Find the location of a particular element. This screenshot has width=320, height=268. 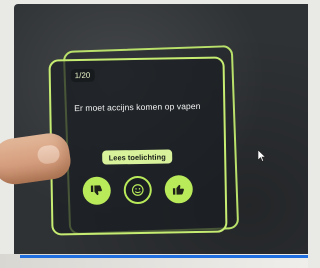

fingernail is located at coordinates (48, 154).